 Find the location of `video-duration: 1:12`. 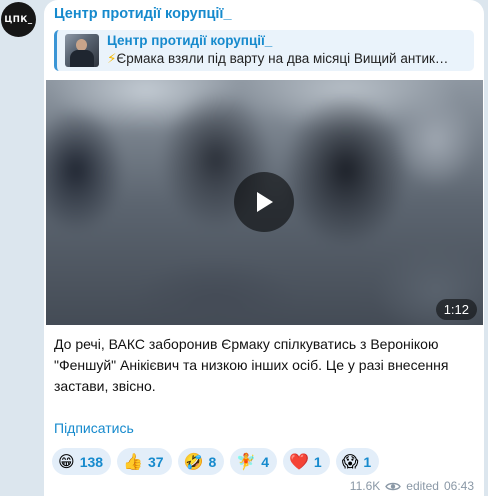

video-duration: 1:12 is located at coordinates (456, 309).